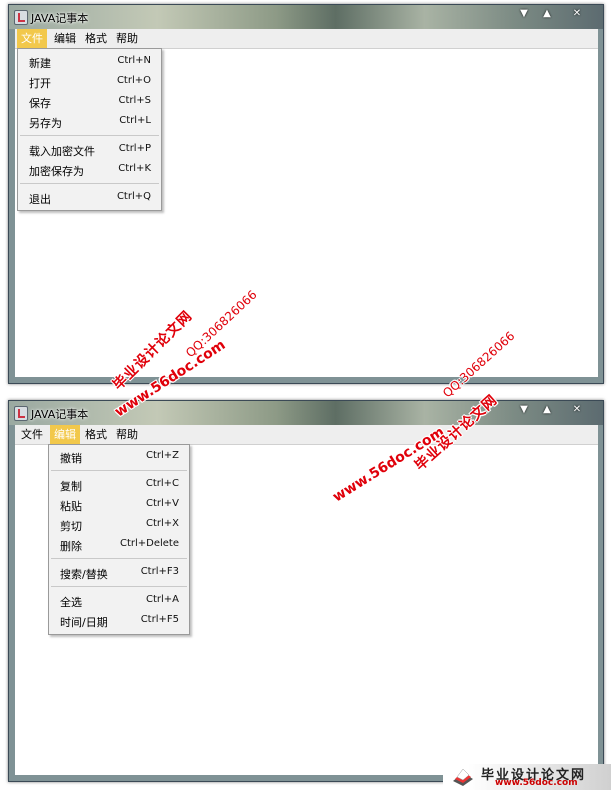 The image size is (611, 790). I want to click on menu-item-open: 打开 Ctrl+O, so click(89, 82).